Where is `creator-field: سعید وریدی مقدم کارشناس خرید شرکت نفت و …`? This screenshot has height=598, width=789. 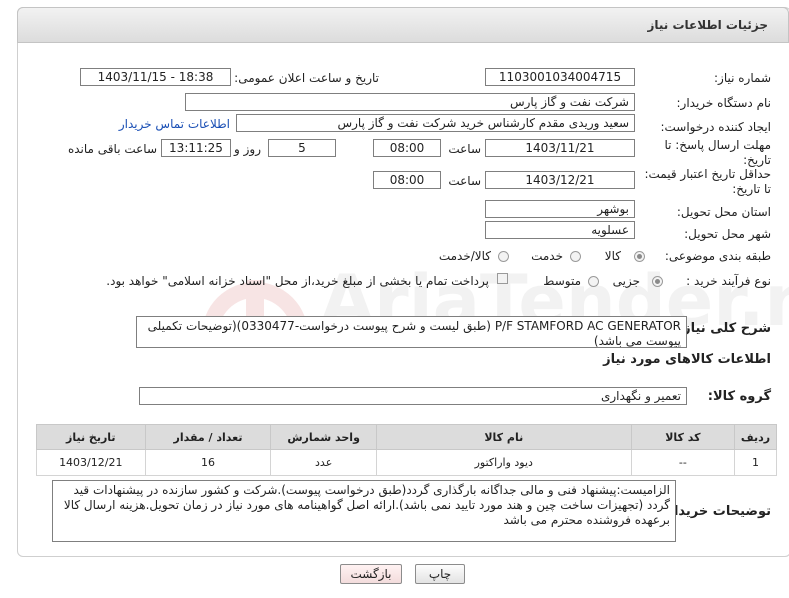
creator-field: سعید وریدی مقدم کارشناس خرید شرکت نفت و … is located at coordinates (435, 123).